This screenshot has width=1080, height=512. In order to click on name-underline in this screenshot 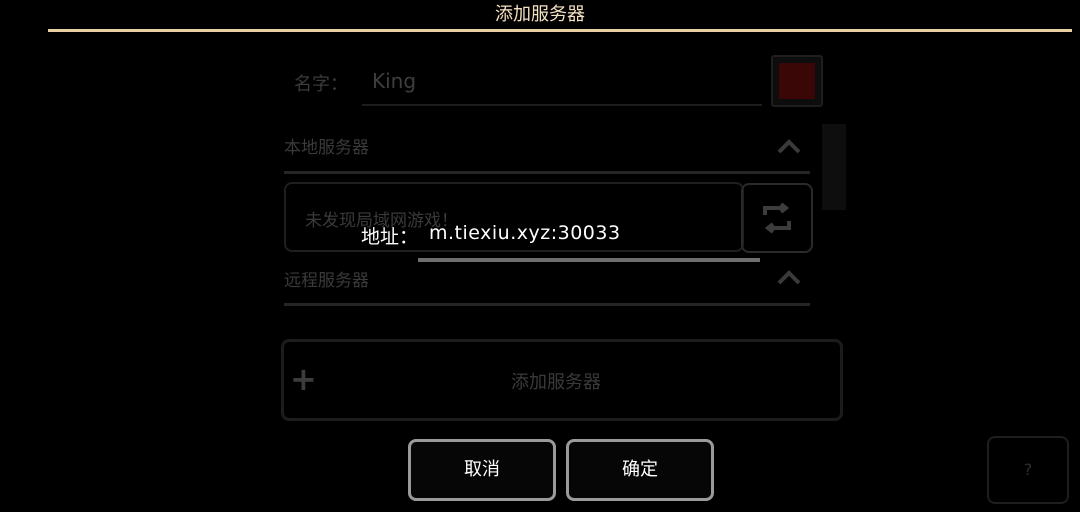, I will do `click(562, 105)`.